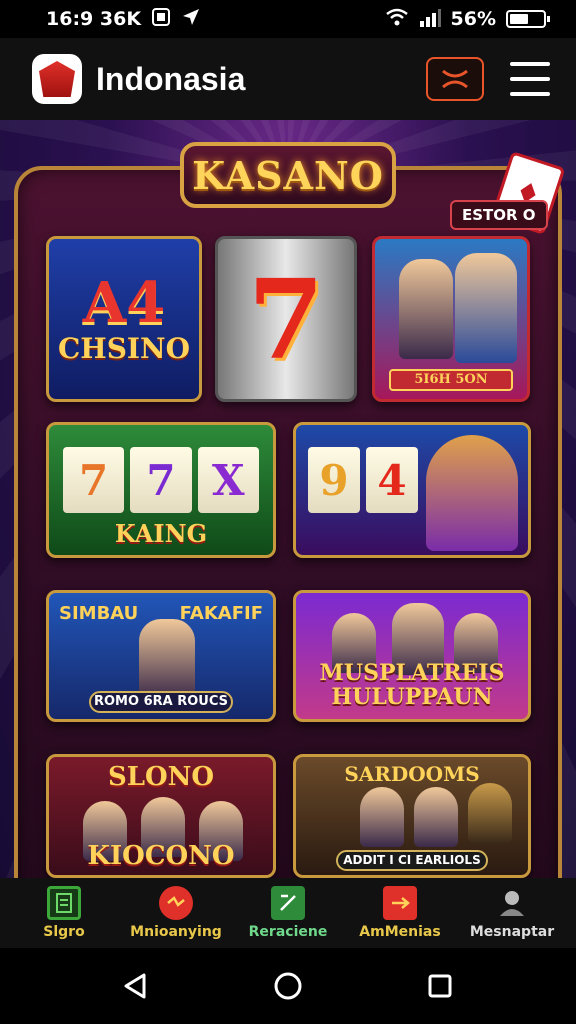 This screenshot has height=1024, width=576. I want to click on nav-item-reraciene: Reraciene, so click(288, 913).